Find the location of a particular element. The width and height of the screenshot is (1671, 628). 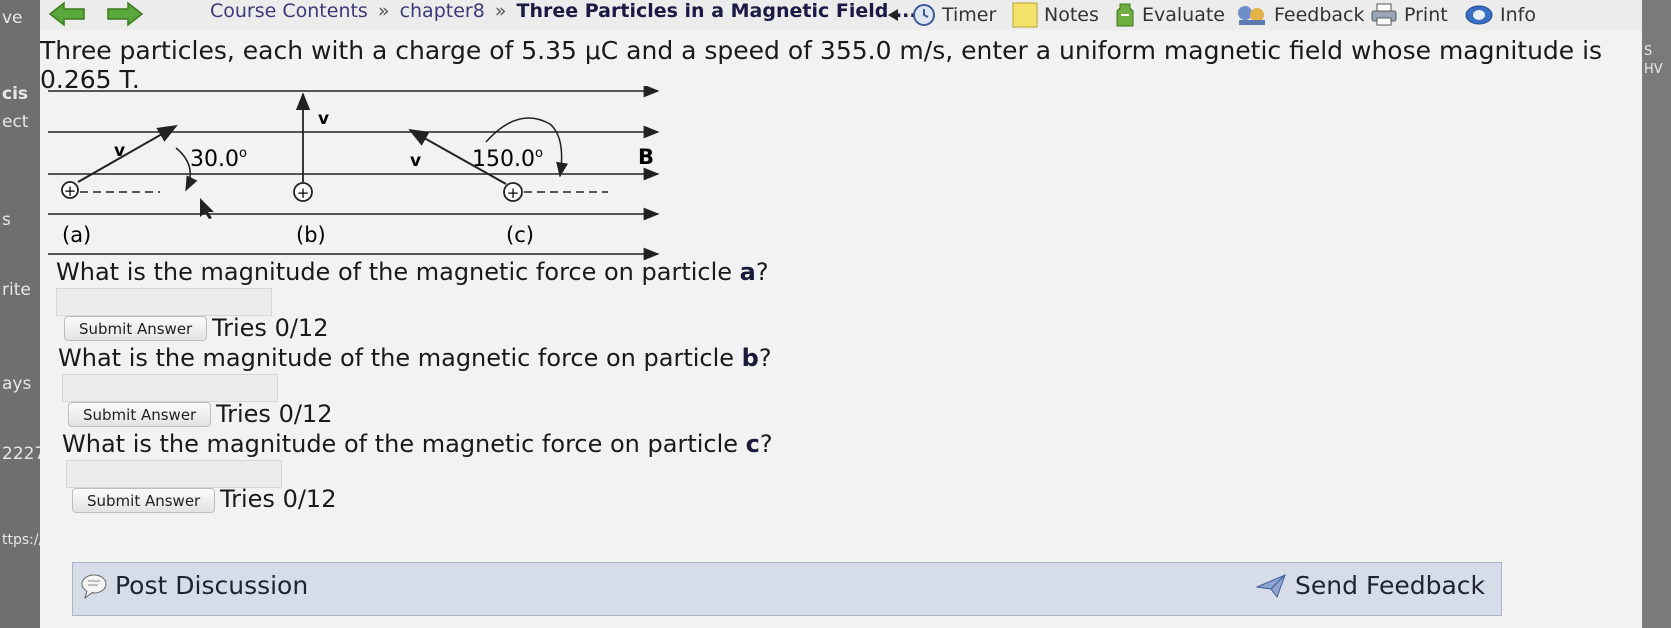

feedback-label: Feedback is located at coordinates (1319, 15).